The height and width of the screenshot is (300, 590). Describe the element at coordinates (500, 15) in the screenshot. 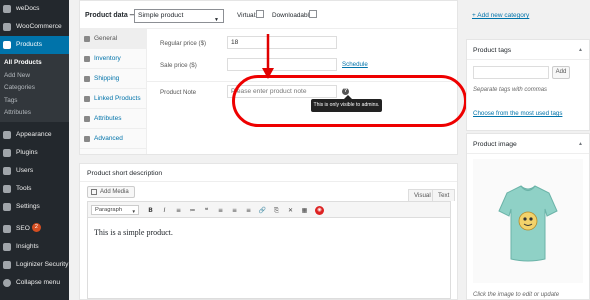

I see `add-new-category-link: + Add new category` at that location.